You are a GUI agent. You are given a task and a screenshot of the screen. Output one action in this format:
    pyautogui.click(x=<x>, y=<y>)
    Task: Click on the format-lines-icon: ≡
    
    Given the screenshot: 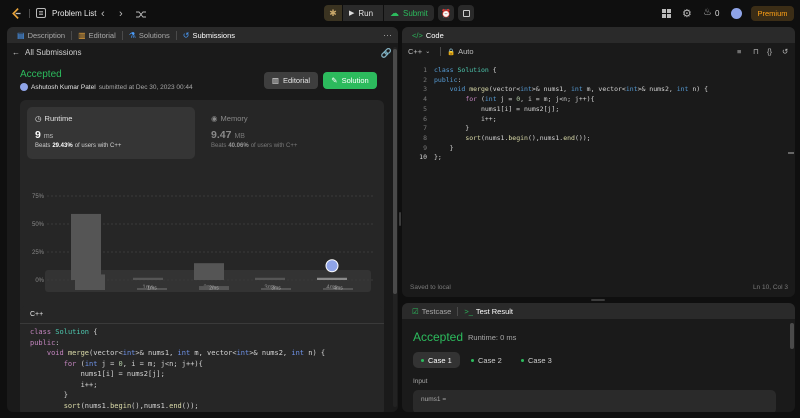 What is the action you would take?
    pyautogui.click(x=739, y=51)
    